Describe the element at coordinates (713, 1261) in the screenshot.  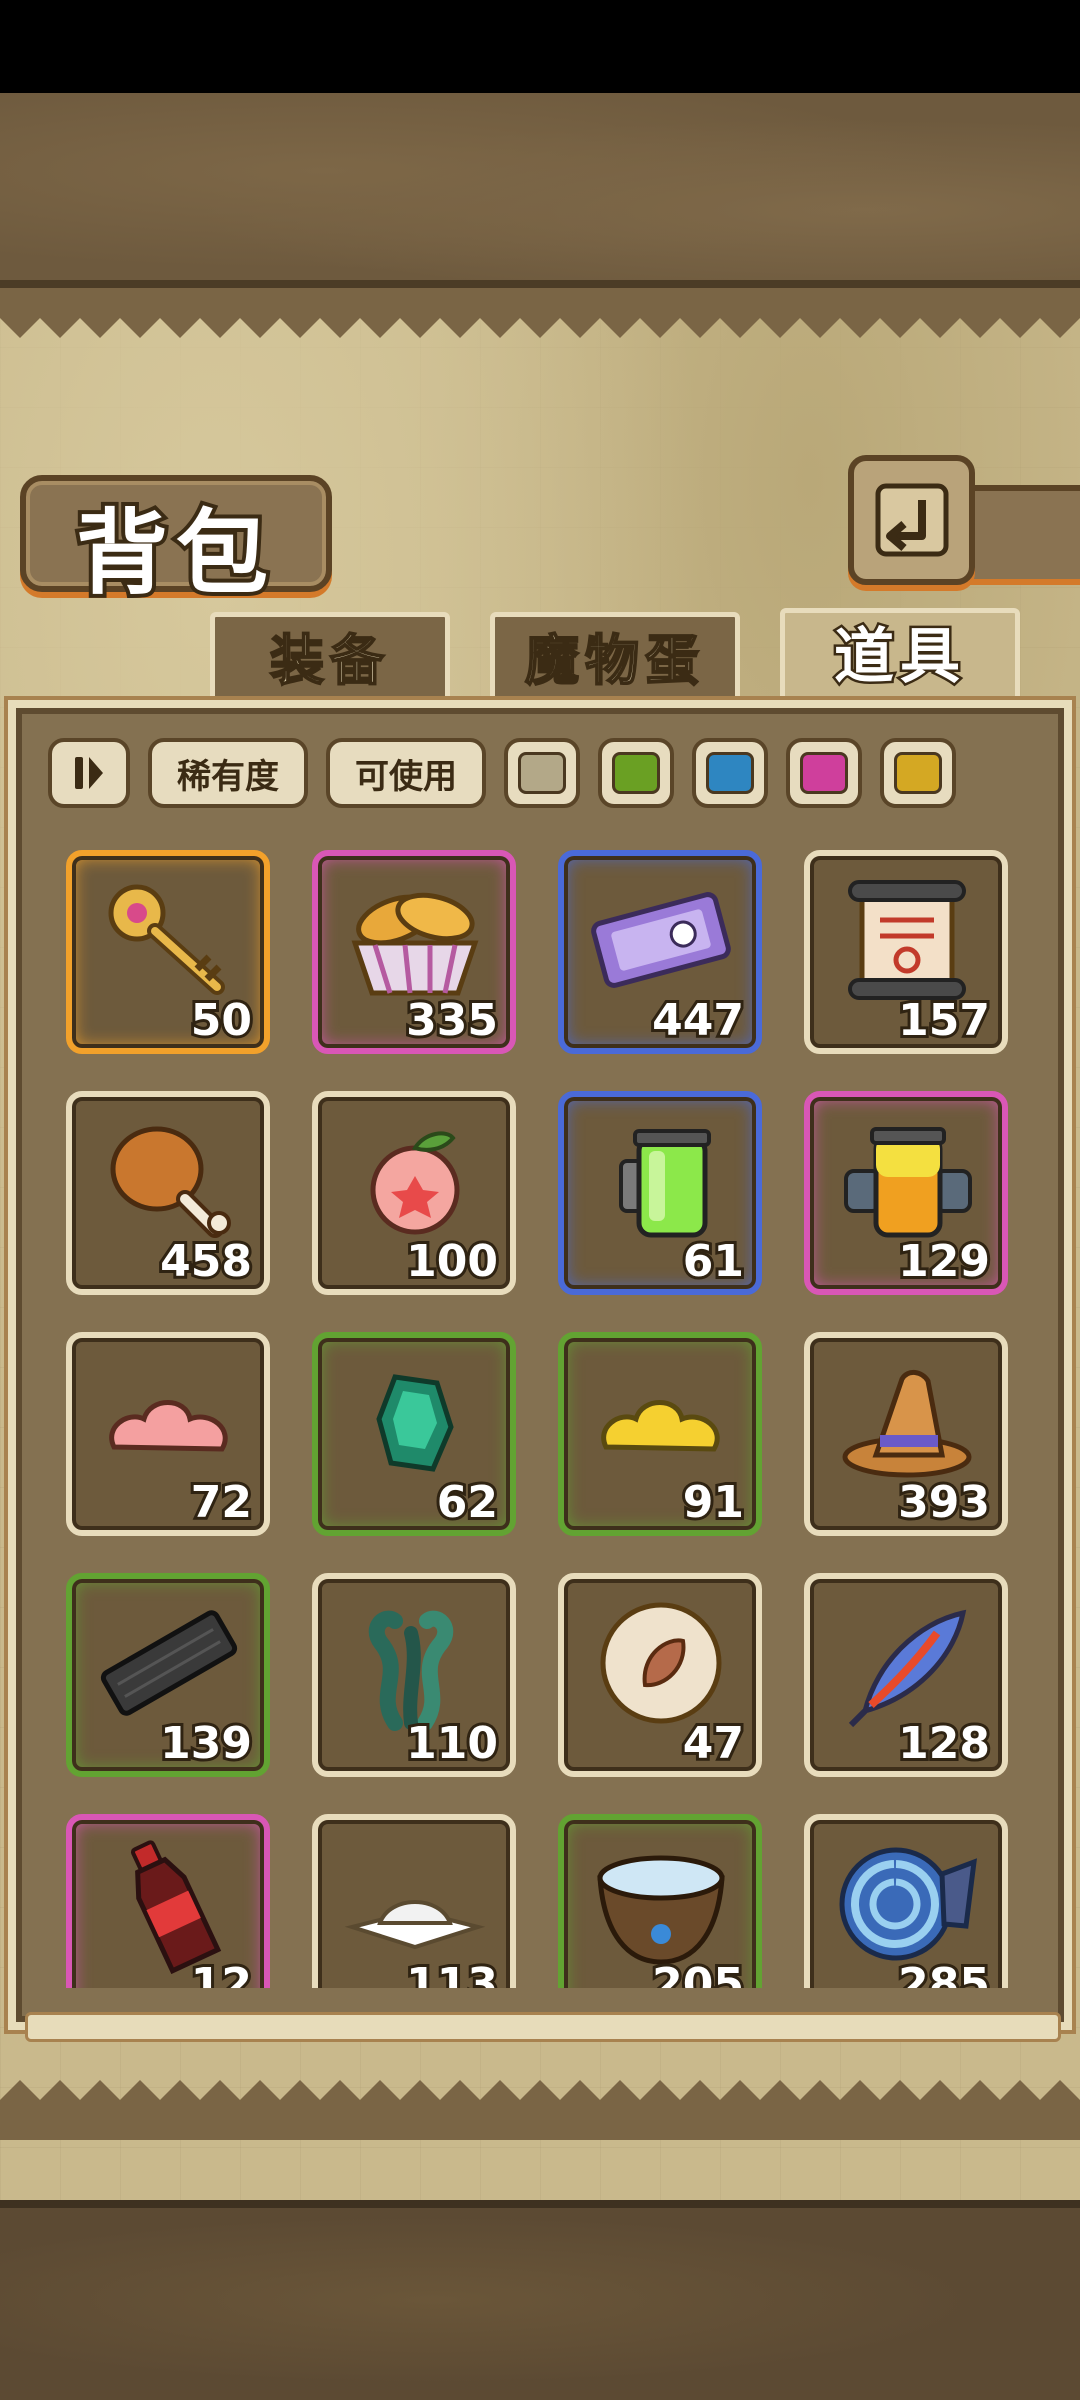
I see `item-count: 61` at that location.